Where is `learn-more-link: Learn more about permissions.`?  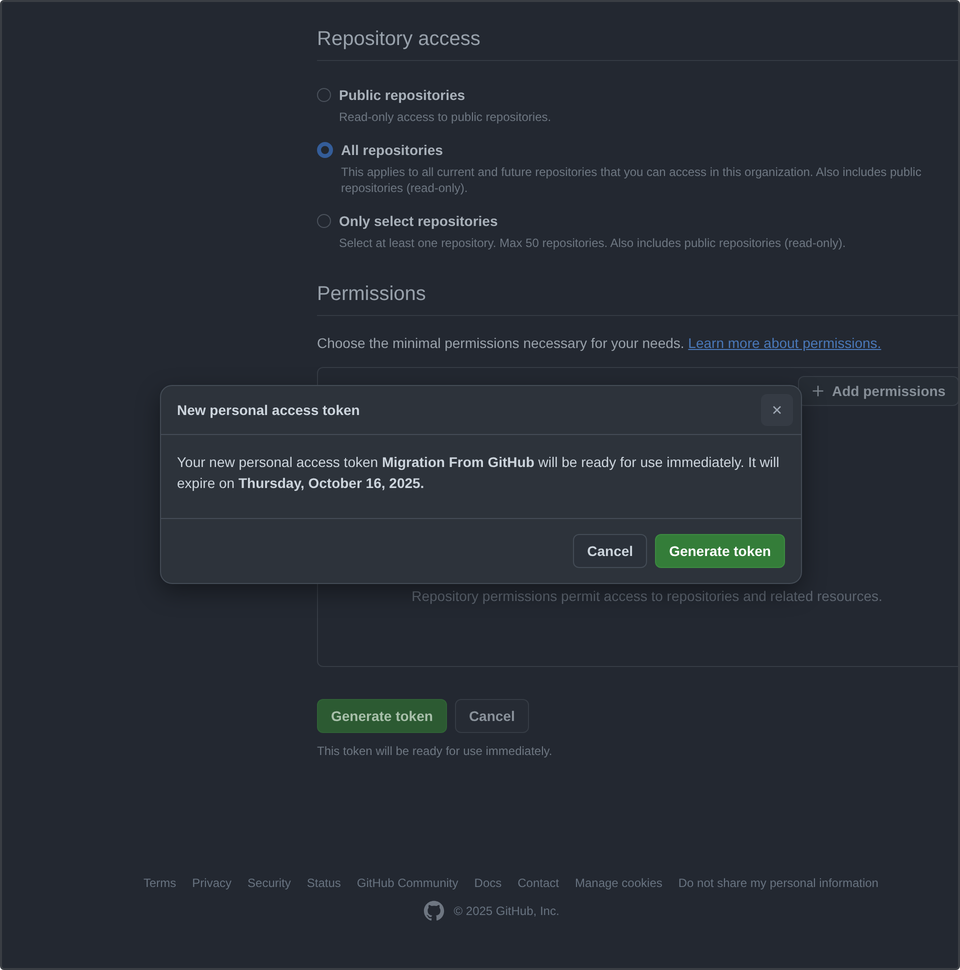 learn-more-link: Learn more about permissions. is located at coordinates (785, 343).